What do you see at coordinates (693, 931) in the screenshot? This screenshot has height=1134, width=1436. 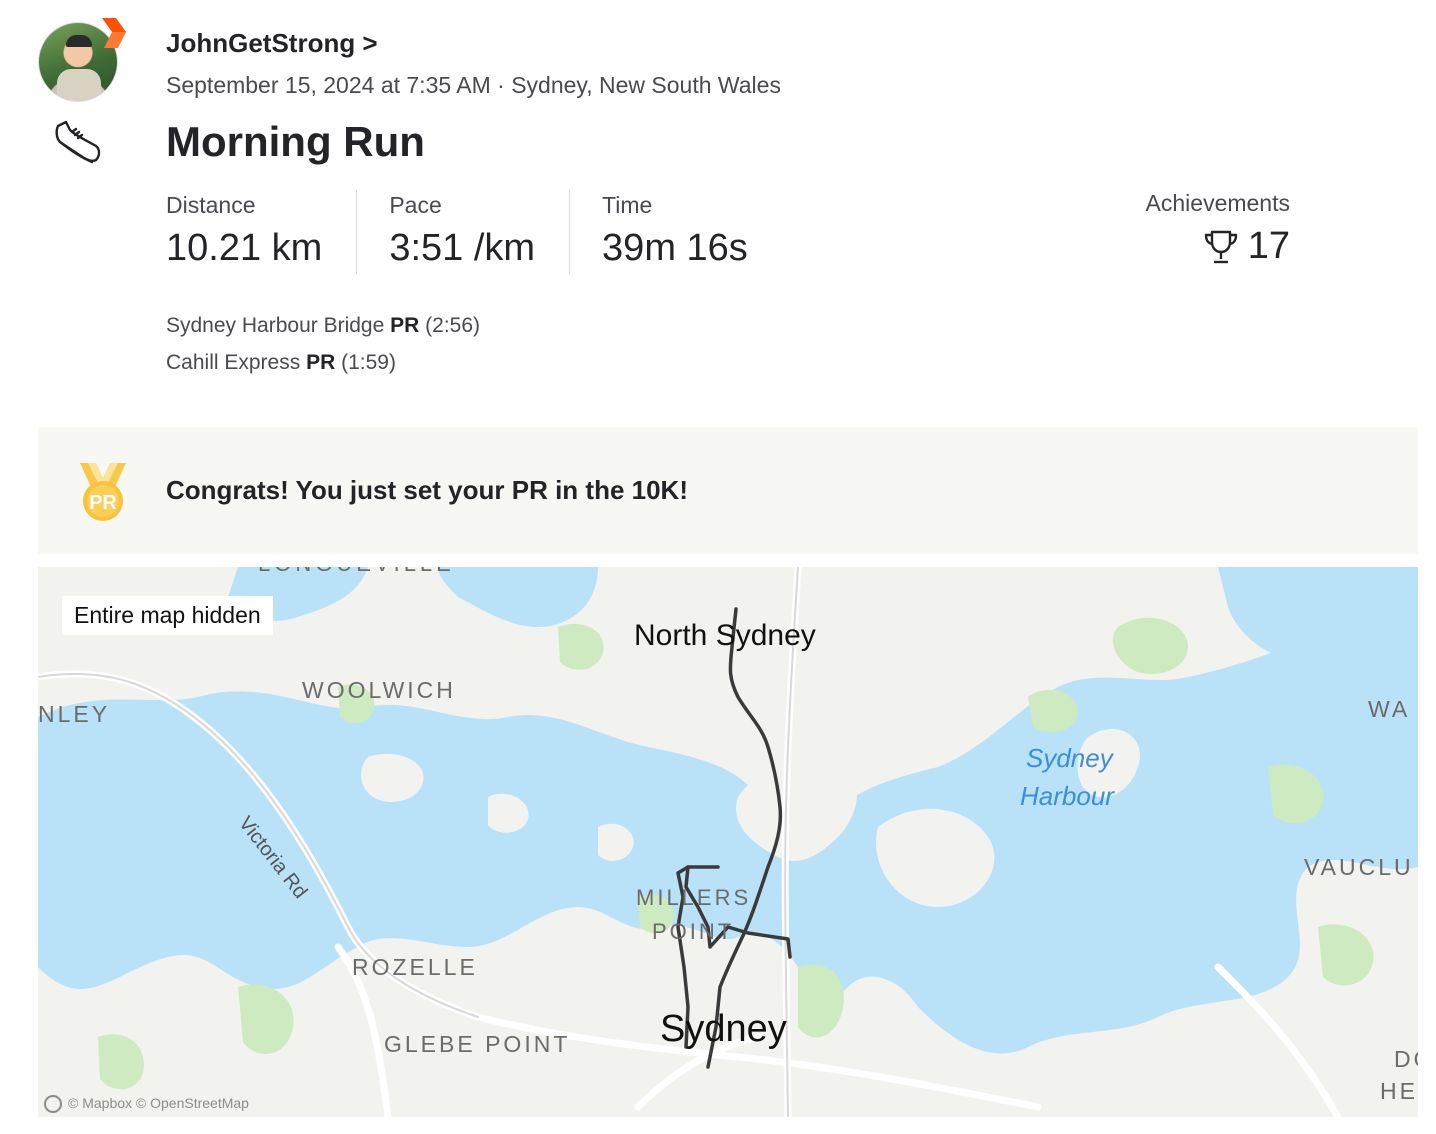 I see `map-label-millers-point: POINT` at bounding box center [693, 931].